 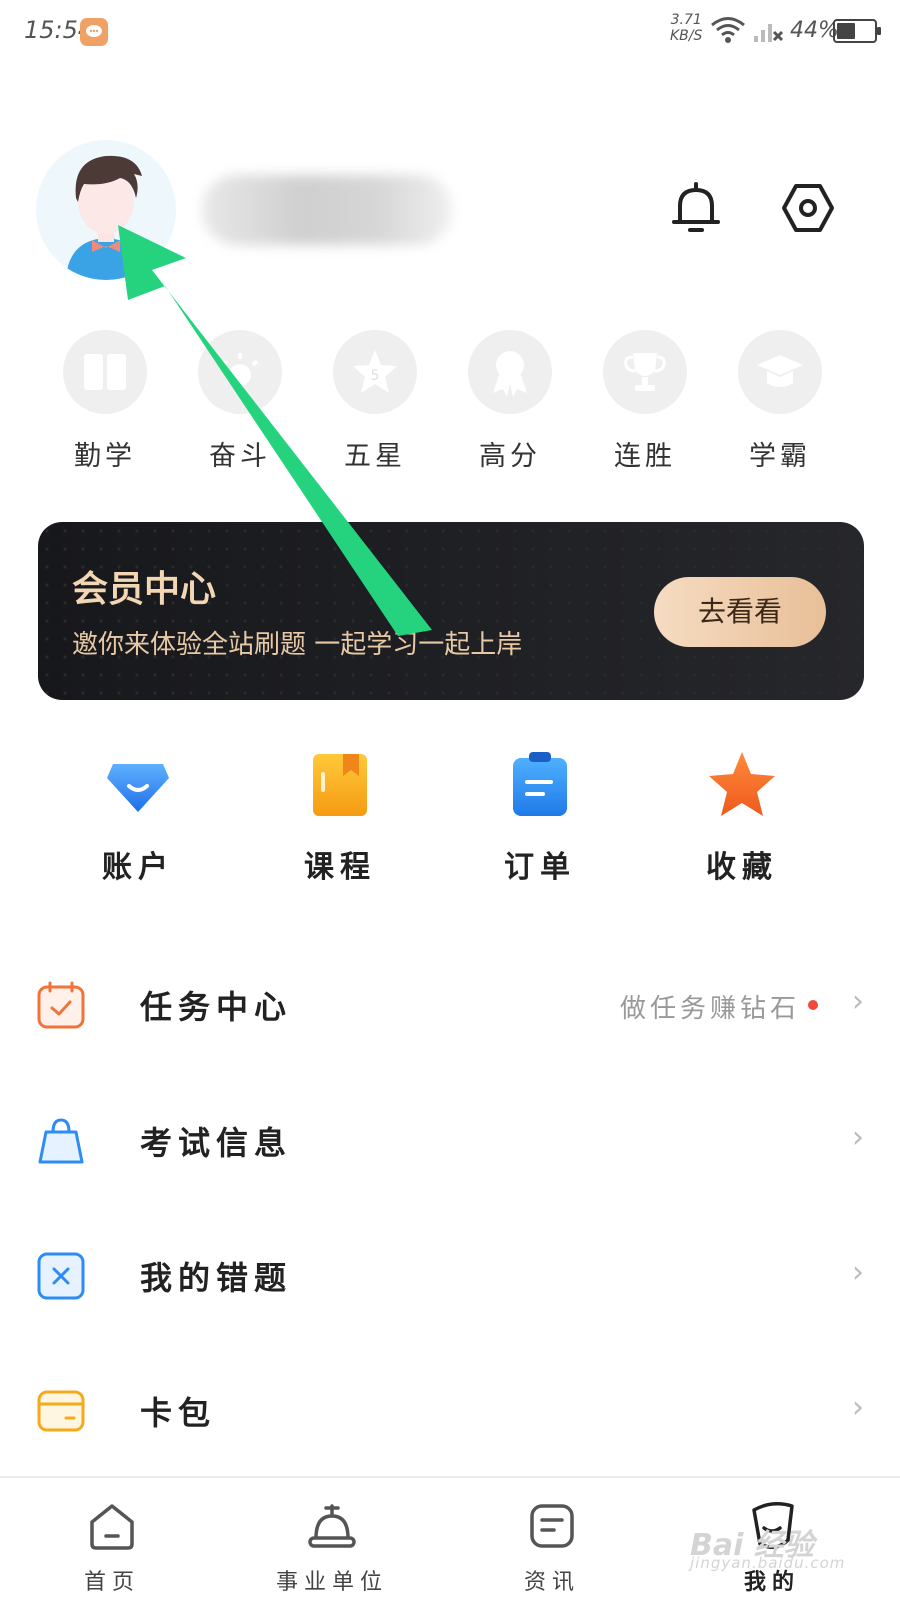 I want to click on settings-icon, so click(x=808, y=208).